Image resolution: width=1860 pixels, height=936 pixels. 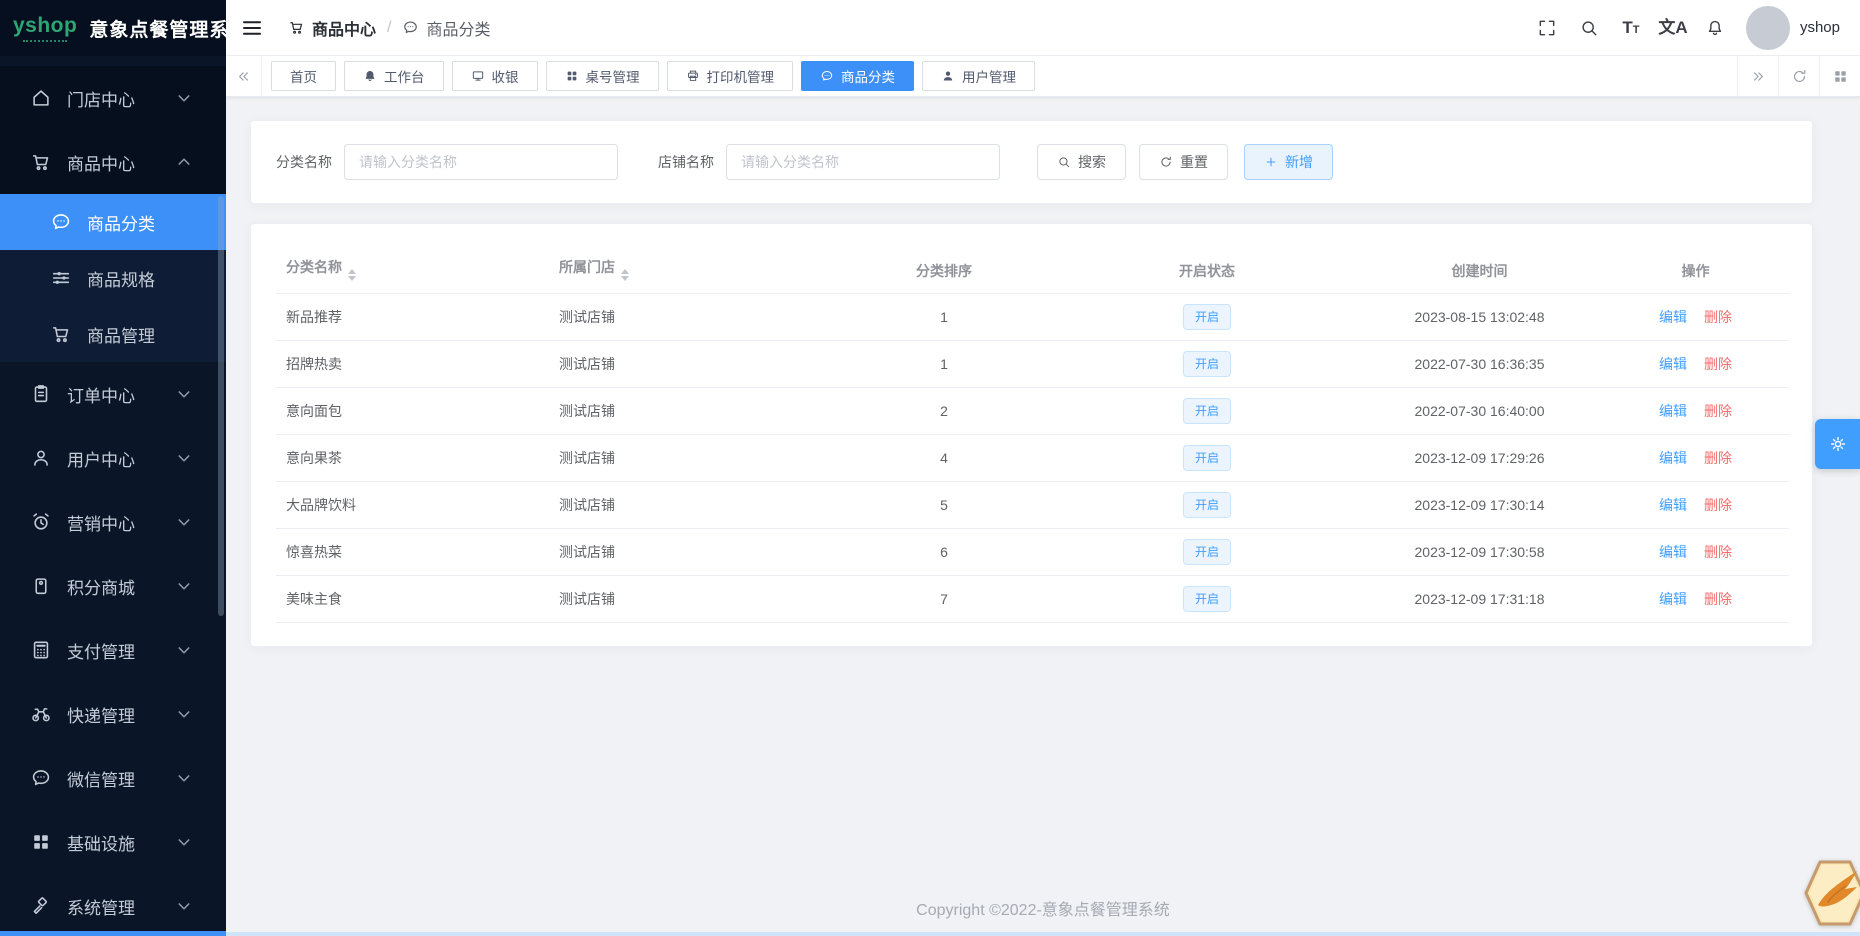 What do you see at coordinates (1831, 893) in the screenshot?
I see `bird-badge-icon` at bounding box center [1831, 893].